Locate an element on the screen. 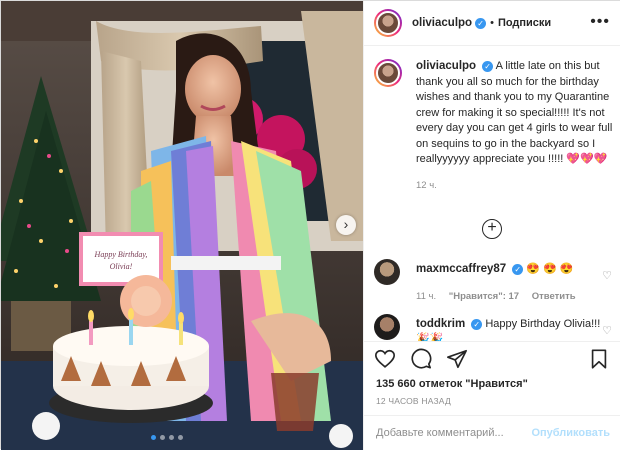 The image size is (620, 450). caption-timestamp: 12 ч. is located at coordinates (515, 185).